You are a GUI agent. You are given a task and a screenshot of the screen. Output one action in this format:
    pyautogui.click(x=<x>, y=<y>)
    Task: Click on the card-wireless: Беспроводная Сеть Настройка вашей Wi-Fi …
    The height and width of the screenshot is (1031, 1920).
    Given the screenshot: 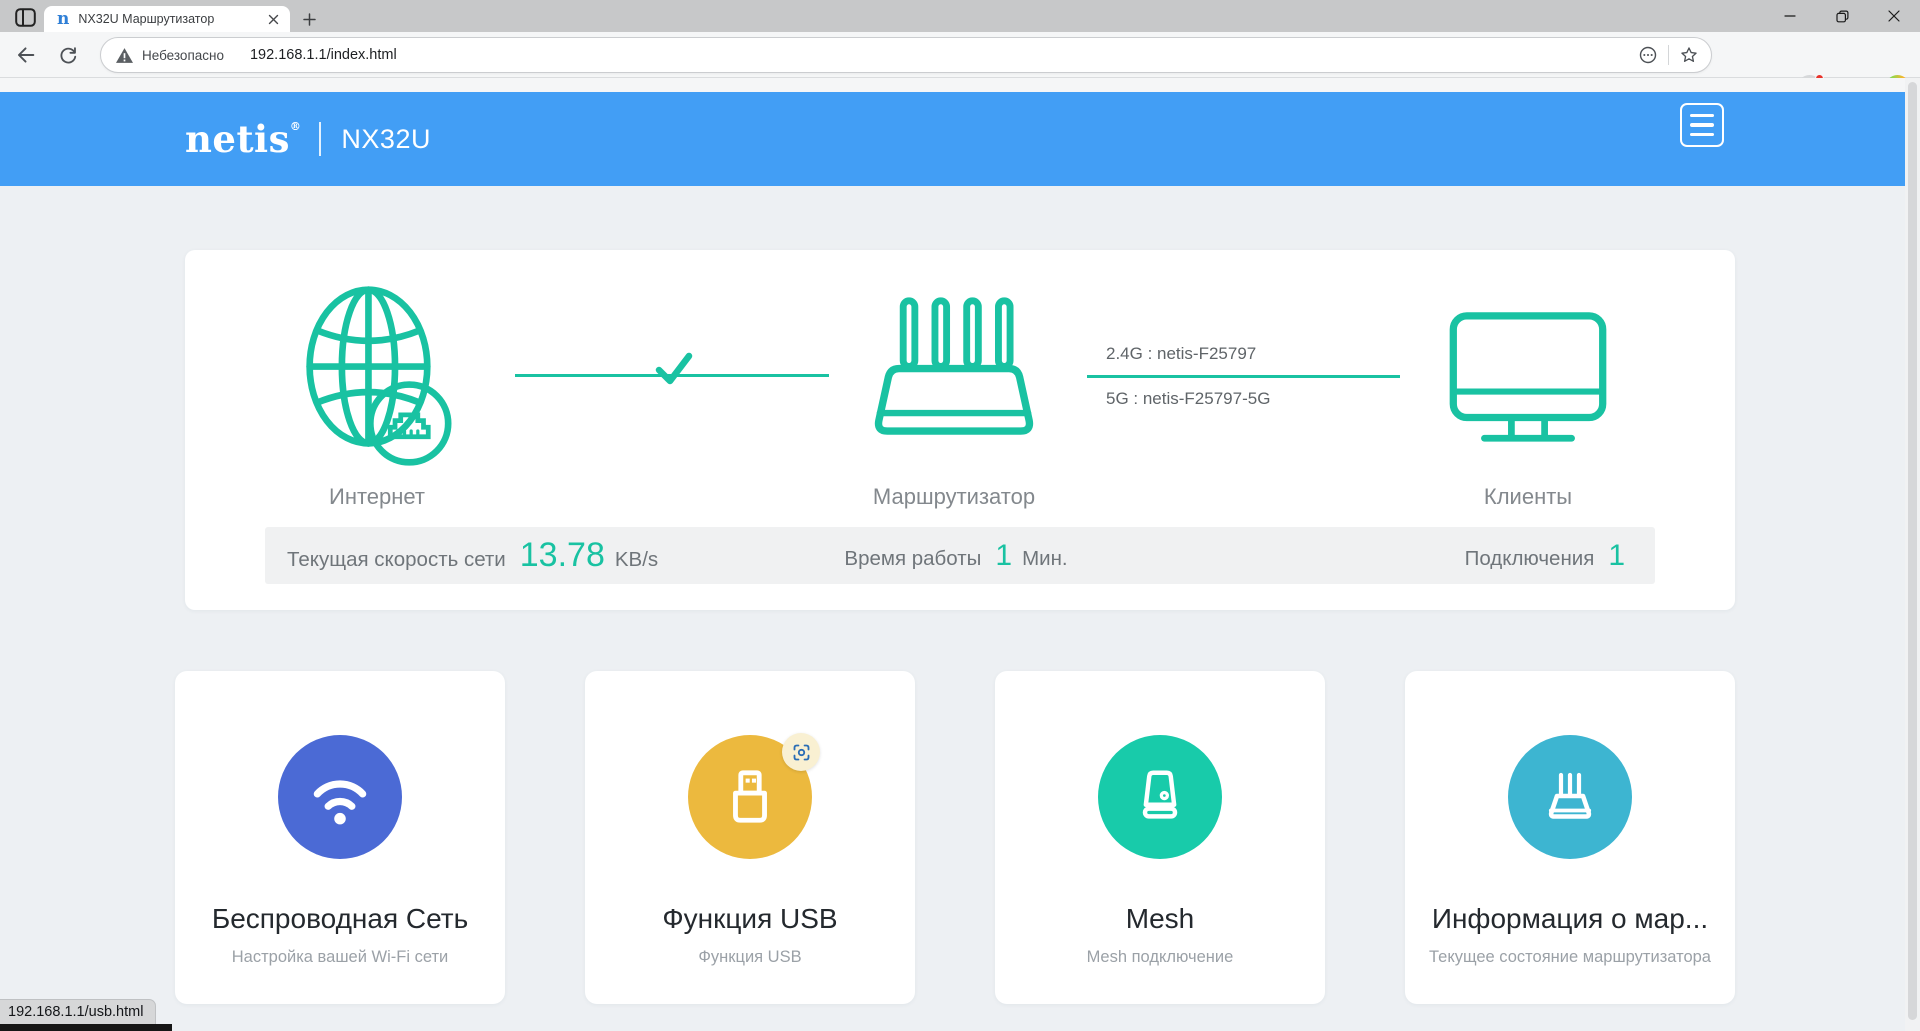 What is the action you would take?
    pyautogui.click(x=340, y=837)
    